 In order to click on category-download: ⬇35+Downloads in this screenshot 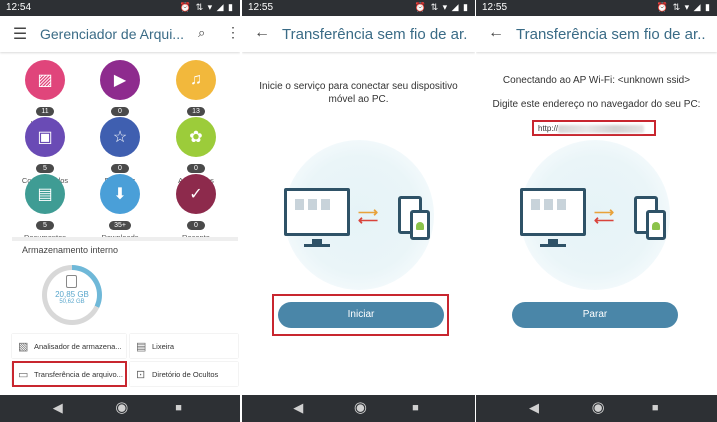, I will do `click(120, 208)`.